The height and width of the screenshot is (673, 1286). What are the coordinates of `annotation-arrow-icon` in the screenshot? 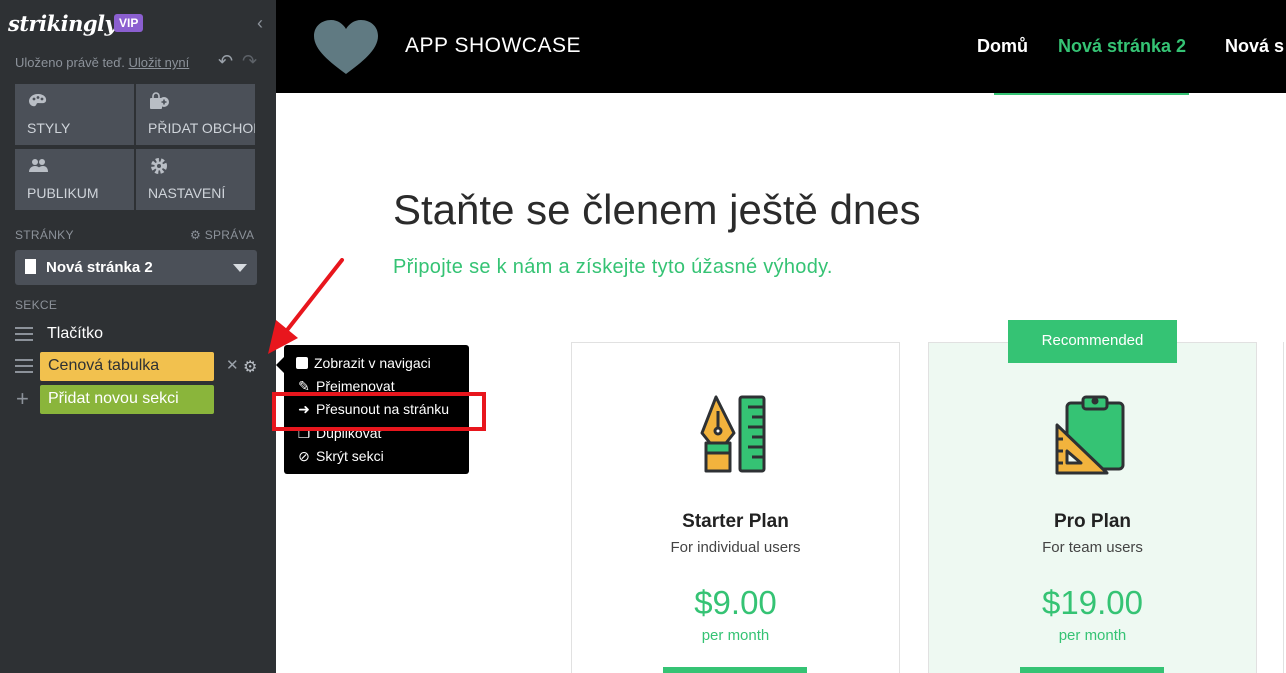 It's located at (306, 306).